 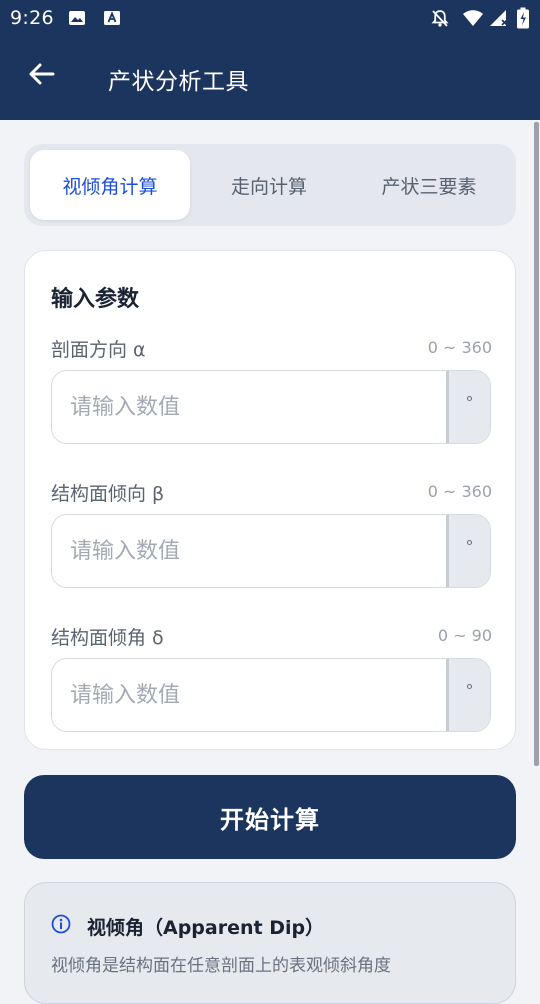 I want to click on tab-attitude-elements: 产状三要素, so click(x=429, y=185).